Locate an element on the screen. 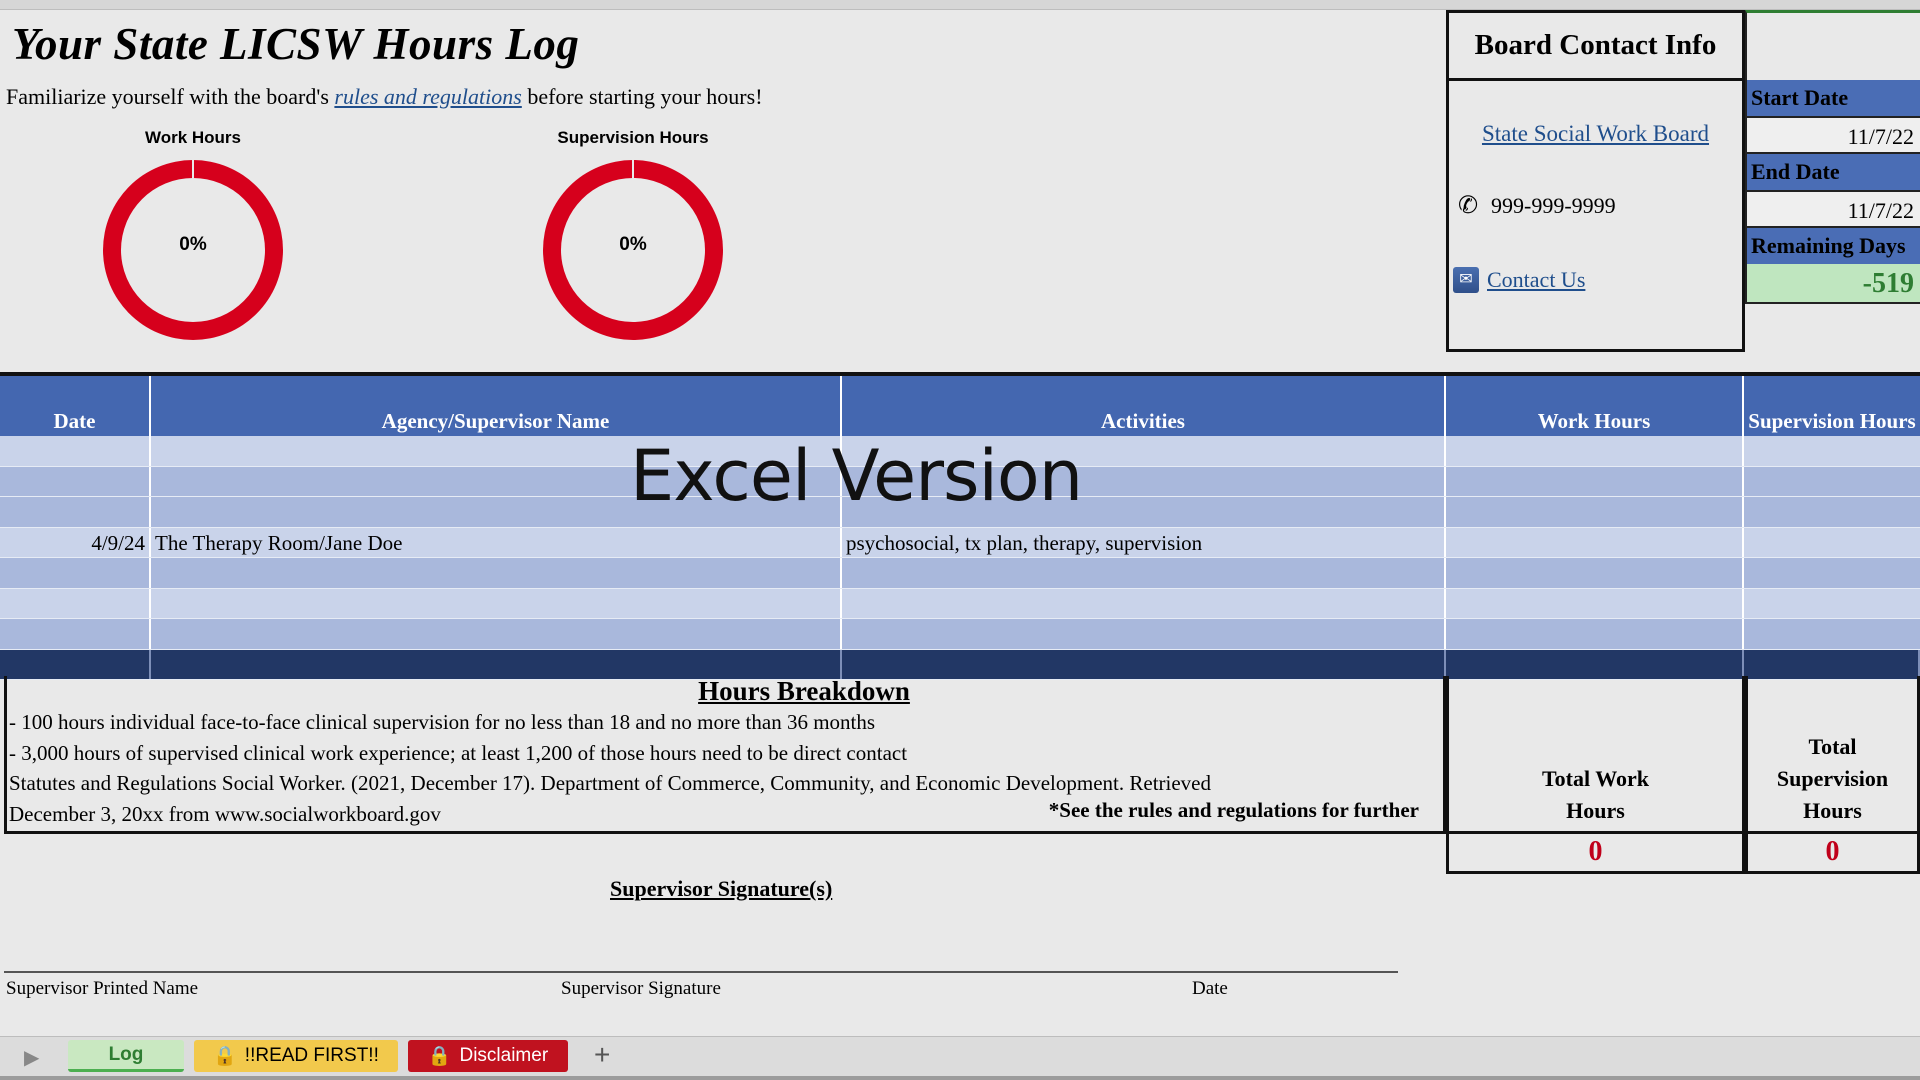 The width and height of the screenshot is (1920, 1080). tab-disclaimer: 🔒 Disclaimer is located at coordinates (488, 1056).